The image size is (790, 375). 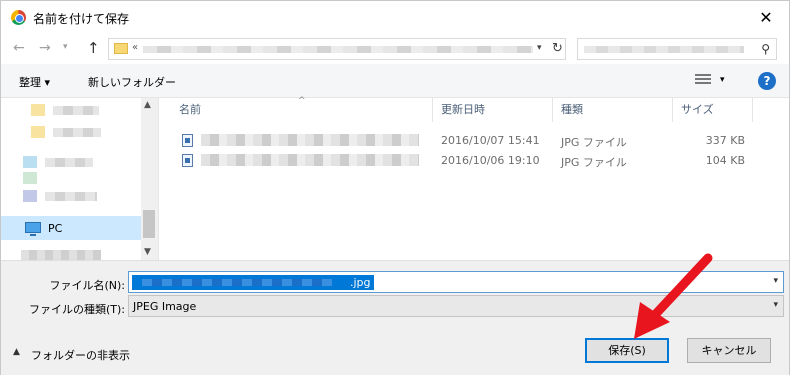 I want to click on hide-folders-label: フォルダーの非表示, so click(x=80, y=355).